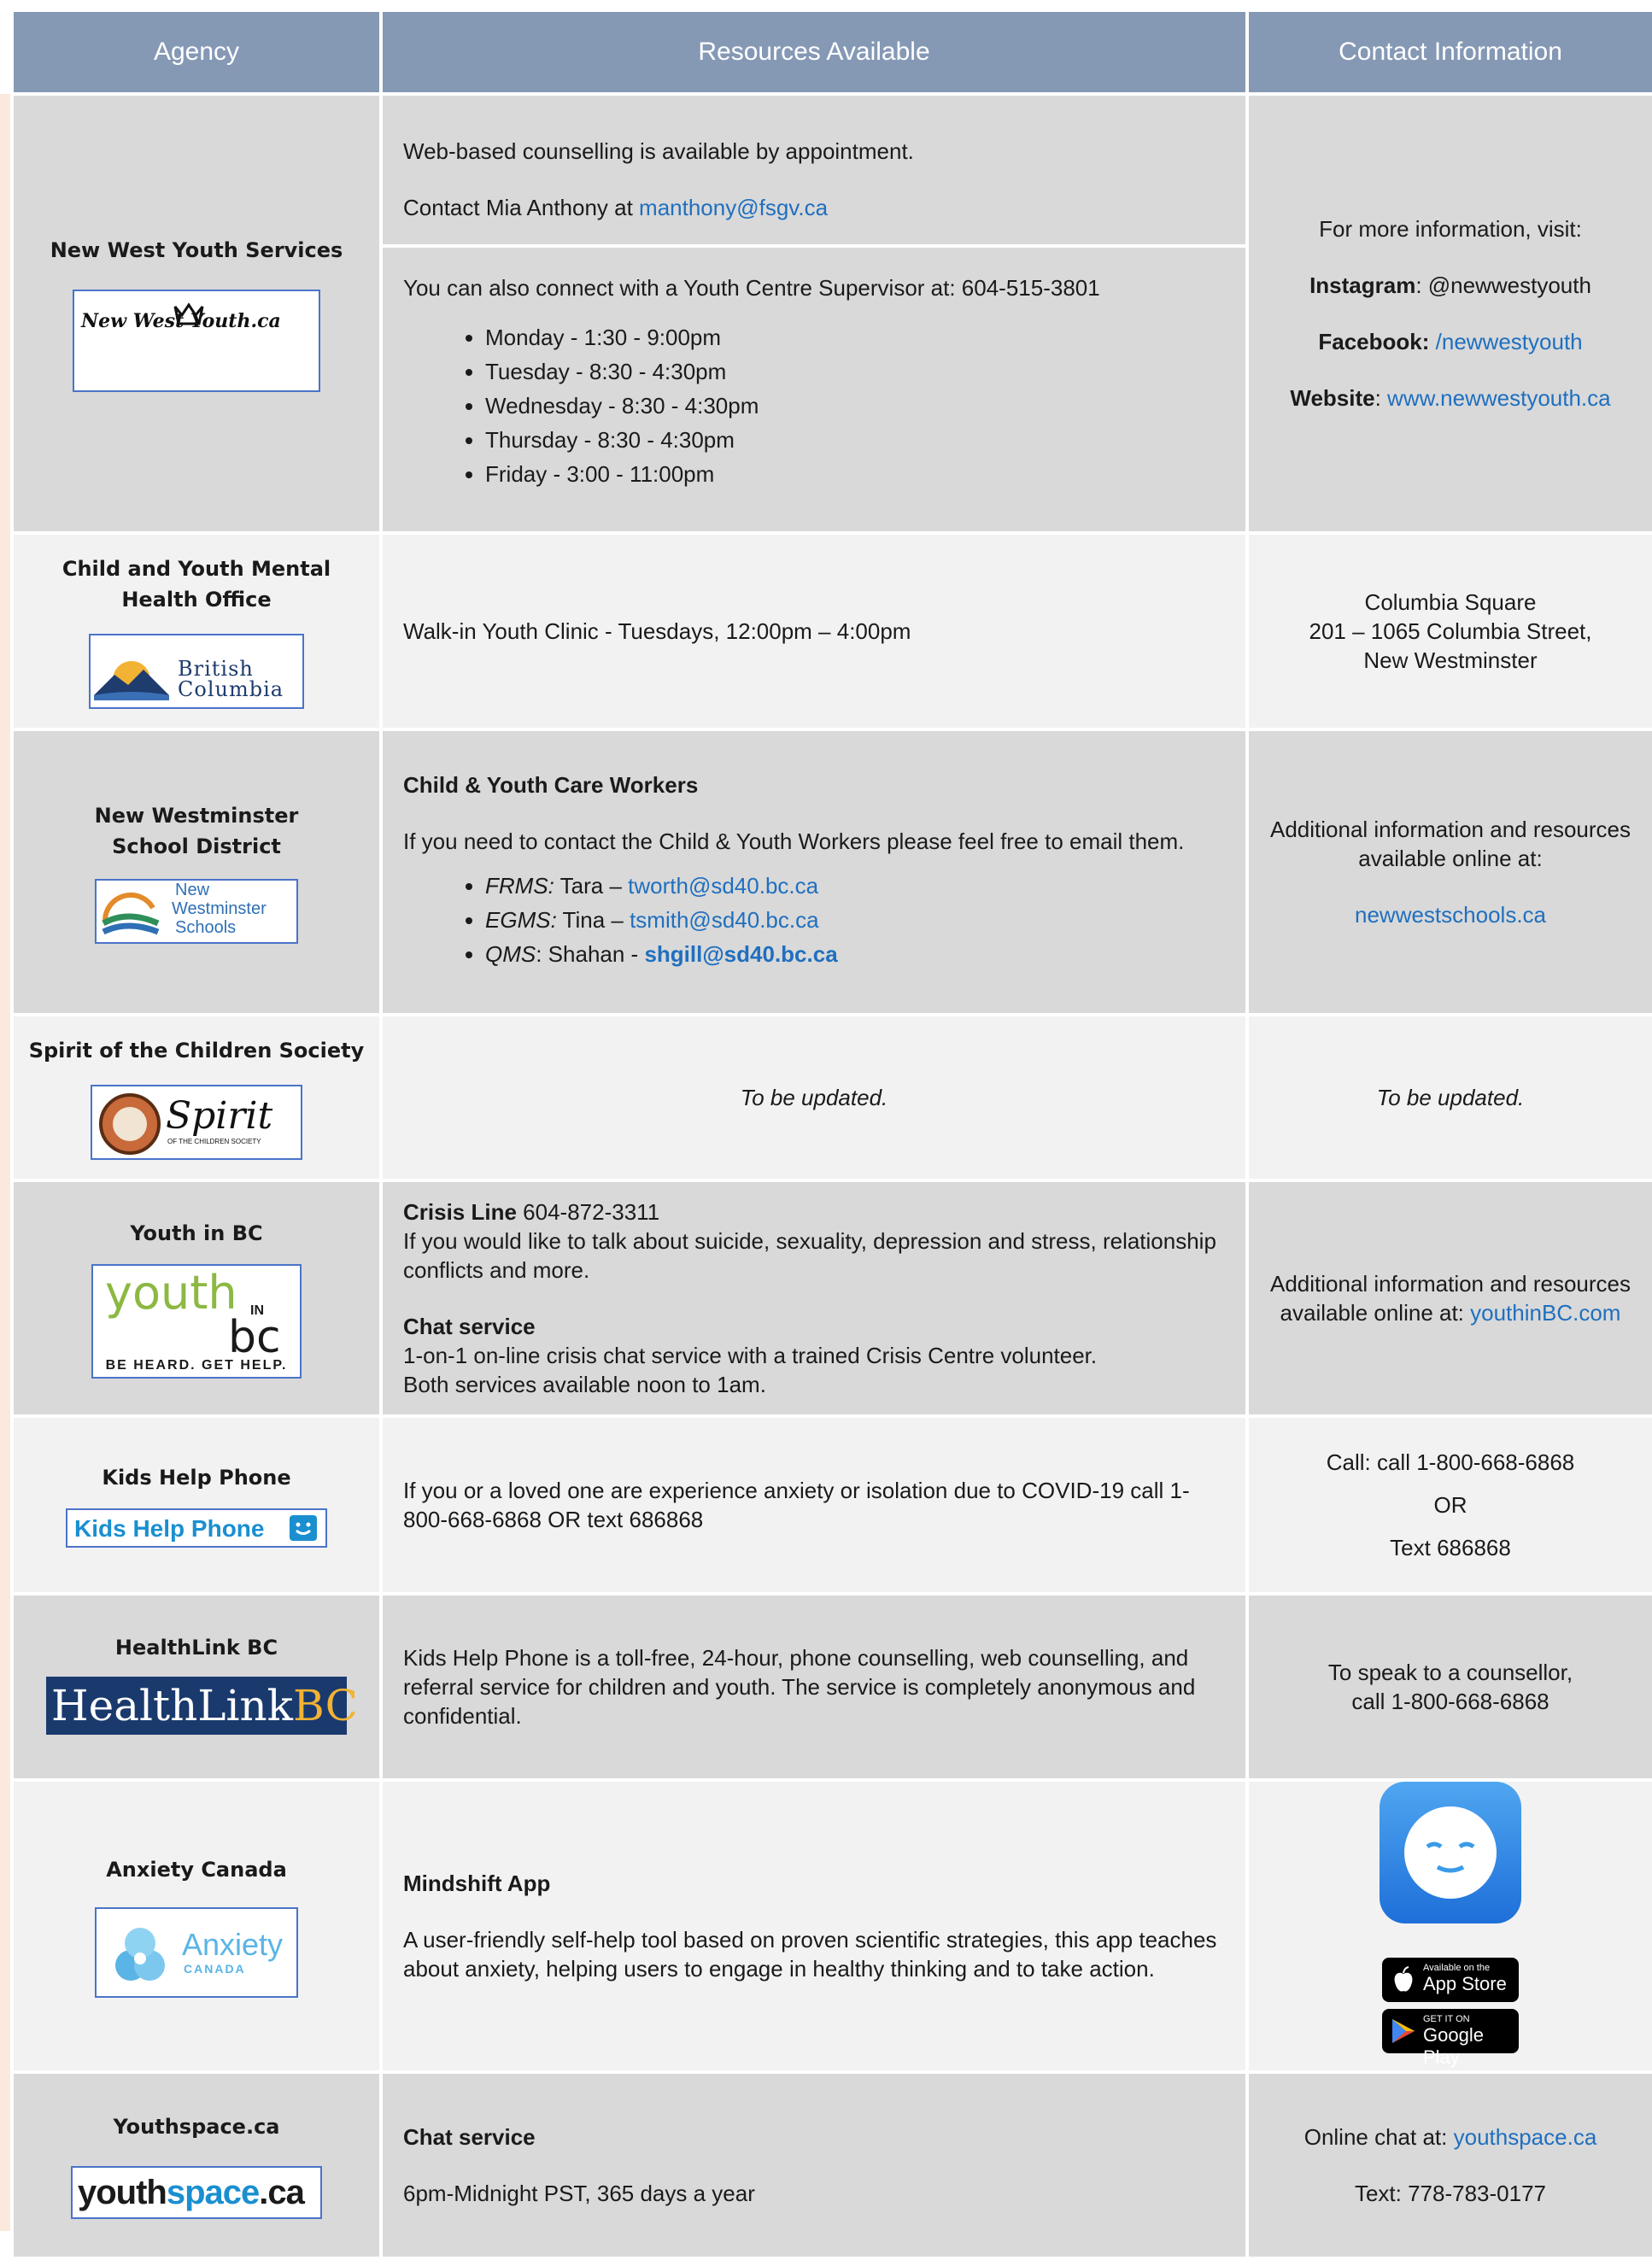  I want to click on list-item: Tuesday - 8:30 - 4:30pm, so click(855, 371).